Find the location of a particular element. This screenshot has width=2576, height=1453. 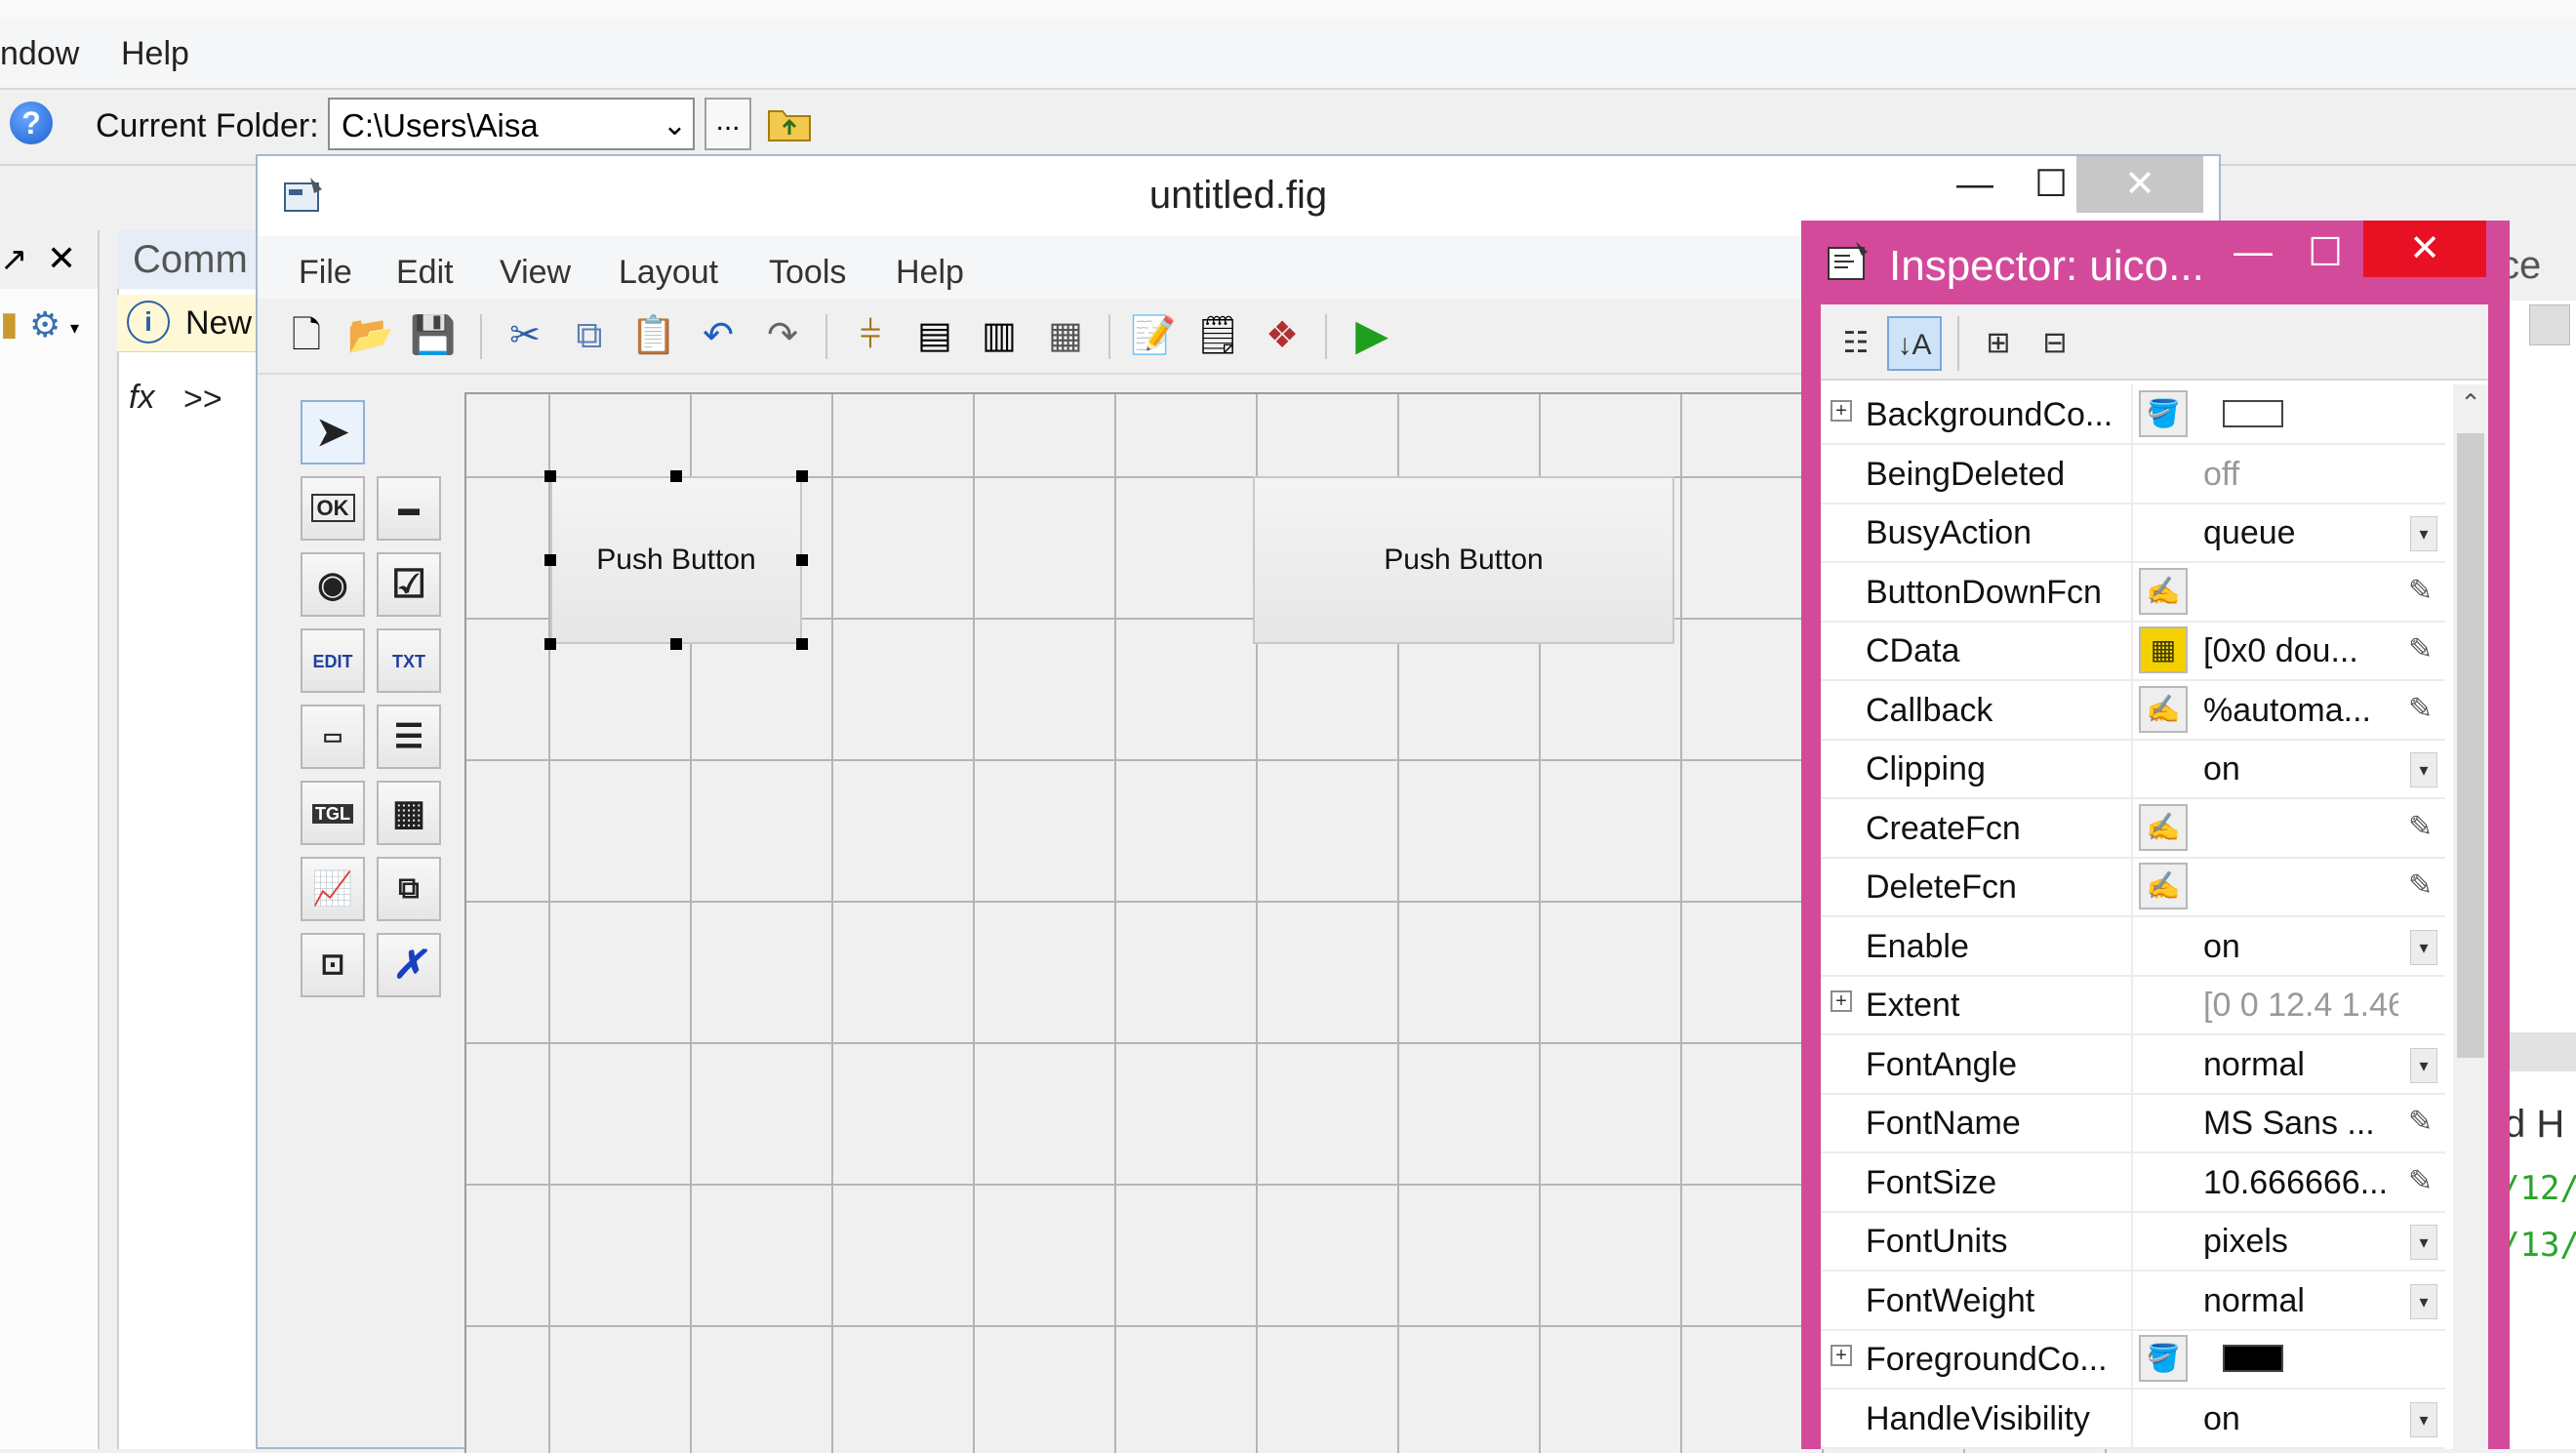

scrollbar: ⌃ is located at coordinates (2470, 917).